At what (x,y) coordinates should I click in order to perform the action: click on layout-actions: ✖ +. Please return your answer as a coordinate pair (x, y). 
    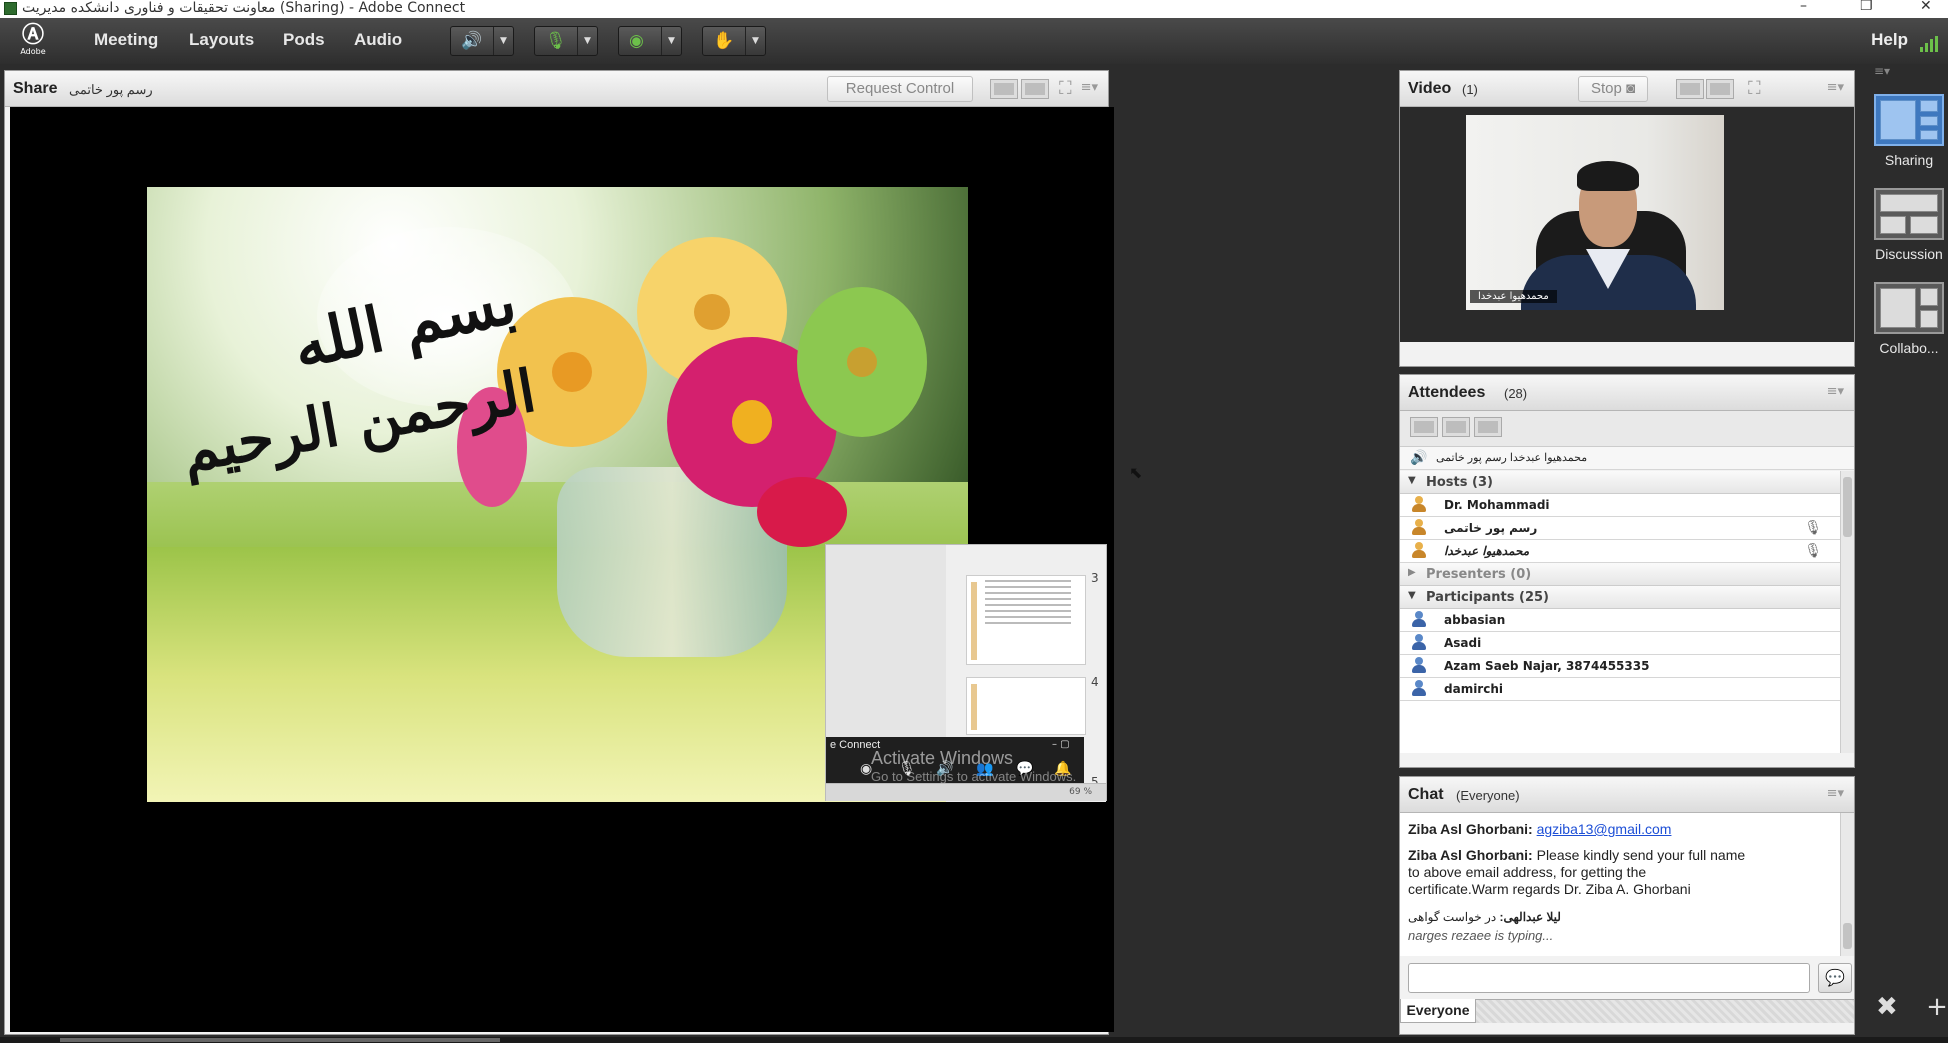
    Looking at the image, I should click on (1912, 1007).